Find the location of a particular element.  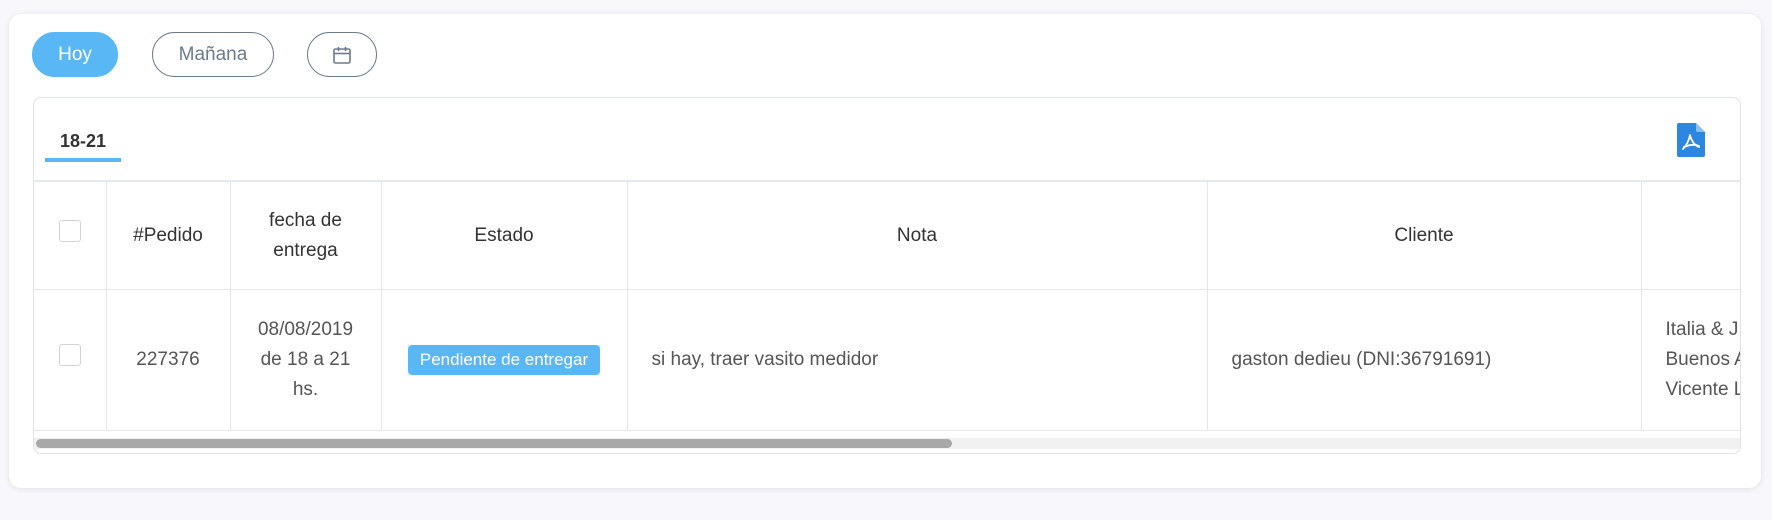

cell-cliente: gaston dedieu (DNI:36791691) is located at coordinates (1424, 360).